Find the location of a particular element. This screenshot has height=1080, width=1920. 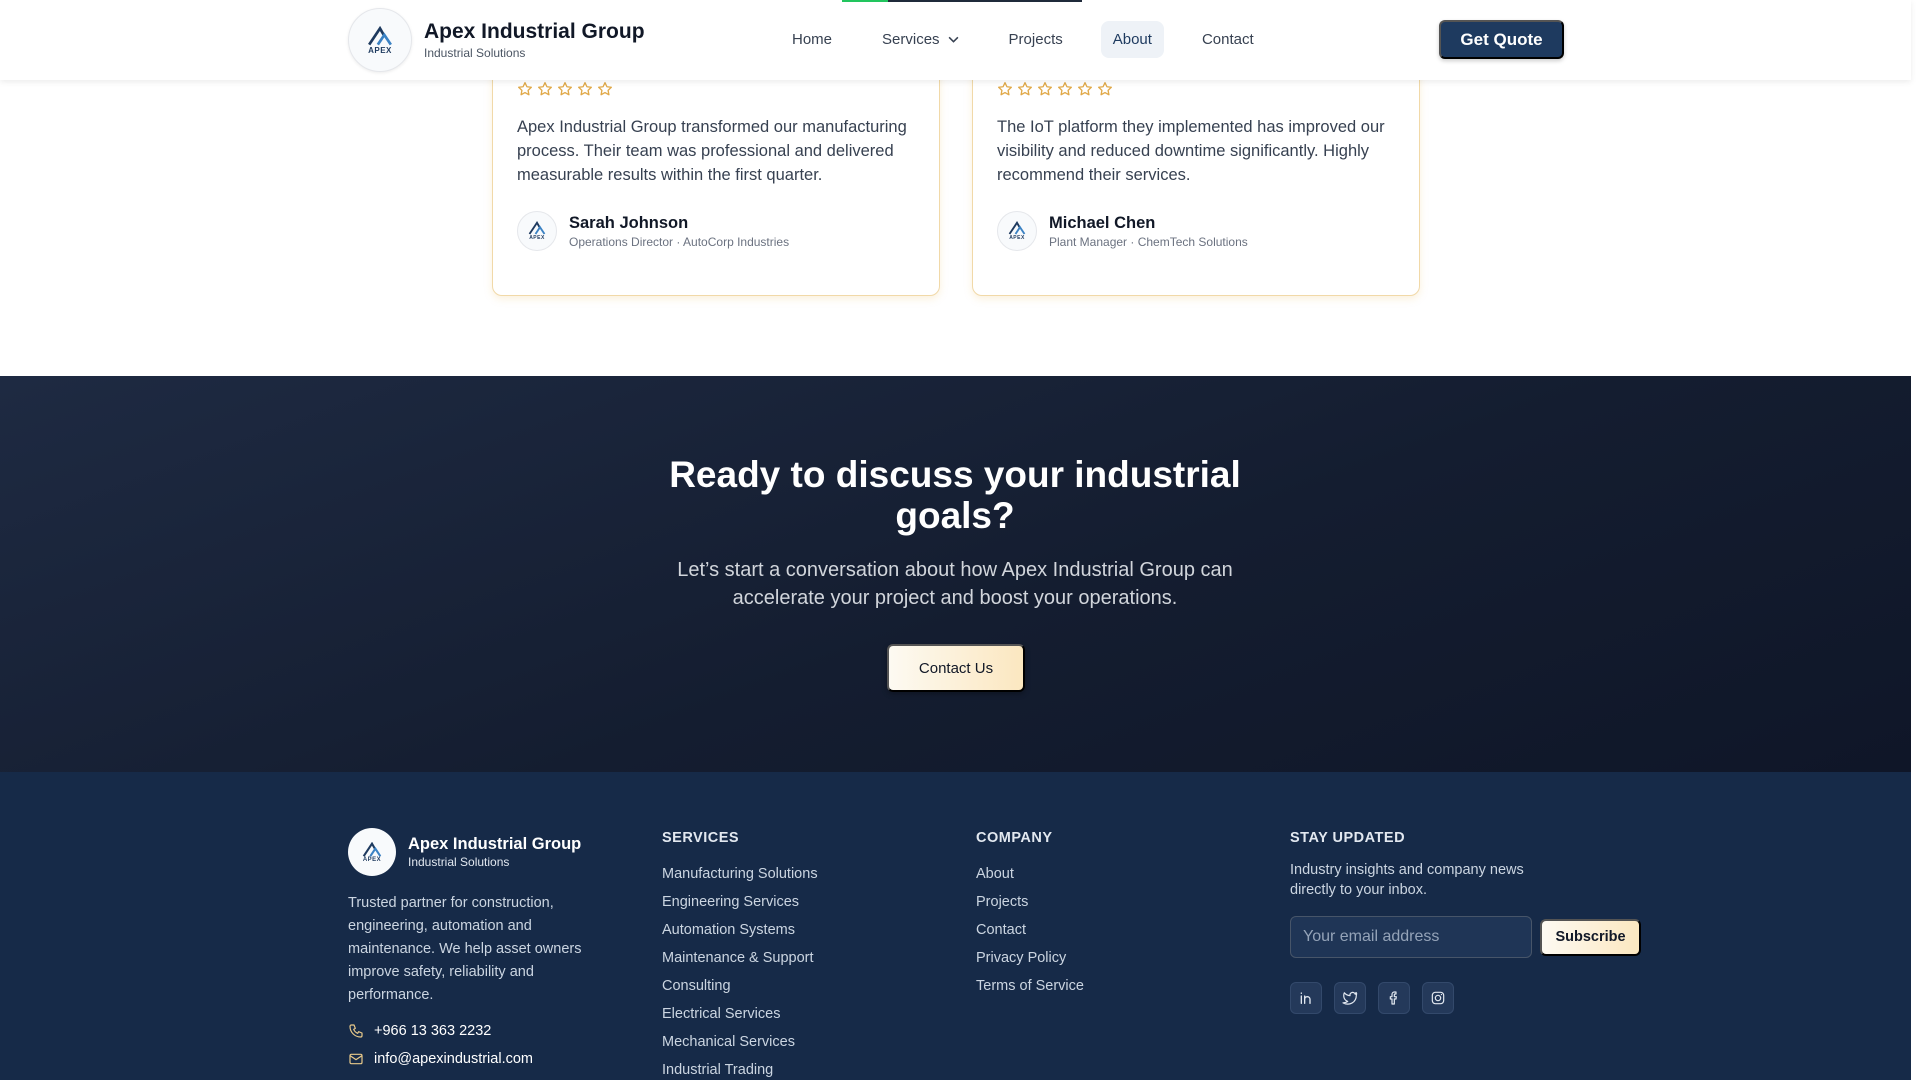

facebook-link is located at coordinates (1394, 998).